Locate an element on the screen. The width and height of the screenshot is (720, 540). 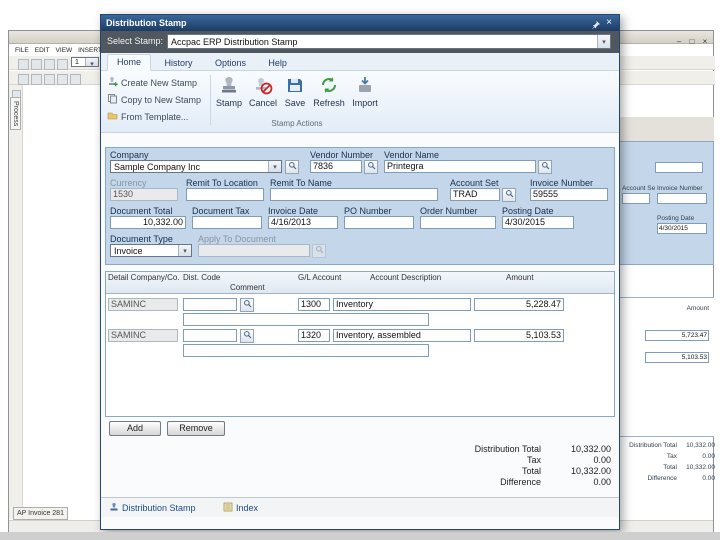
create-new-stamp-button: Create New Stamp is located at coordinates (157, 82).